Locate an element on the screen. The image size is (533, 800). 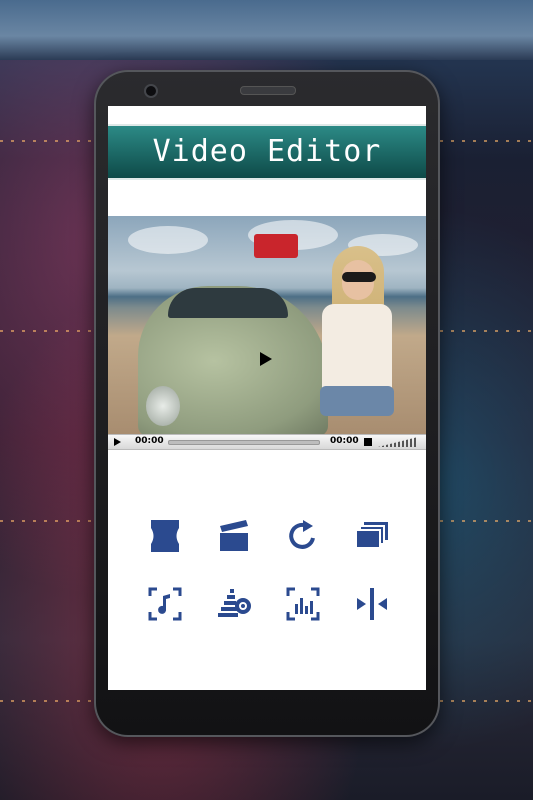
current-time: 00:00 is located at coordinates (149, 441).